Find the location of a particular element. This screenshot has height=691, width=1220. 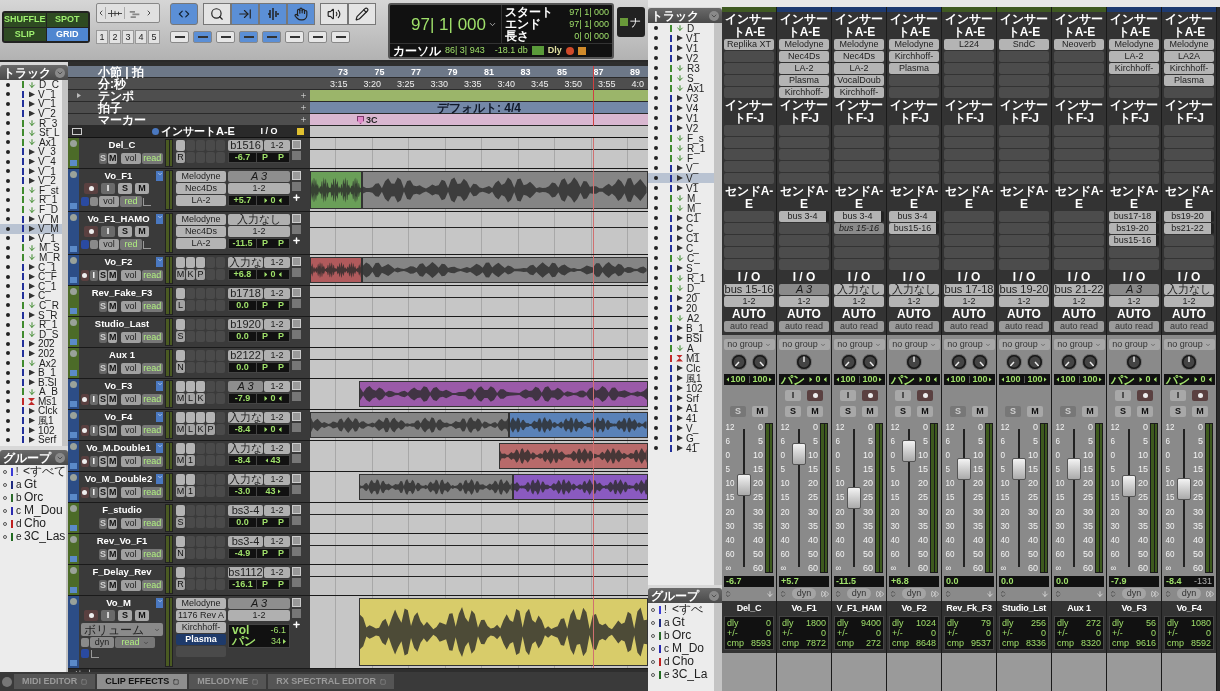

track-list-item: C_ is located at coordinates (681, 248).